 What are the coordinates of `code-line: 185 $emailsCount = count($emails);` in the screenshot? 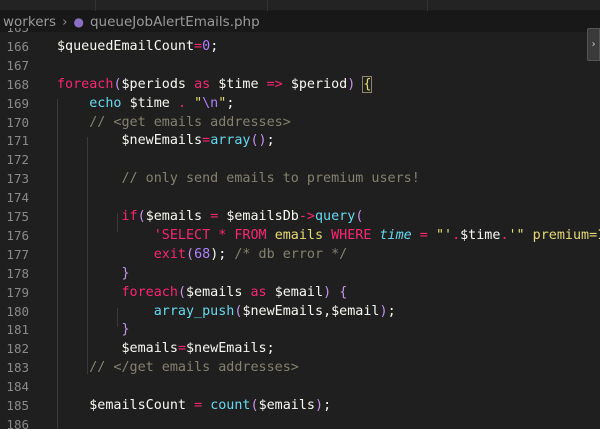 It's located at (300, 405).